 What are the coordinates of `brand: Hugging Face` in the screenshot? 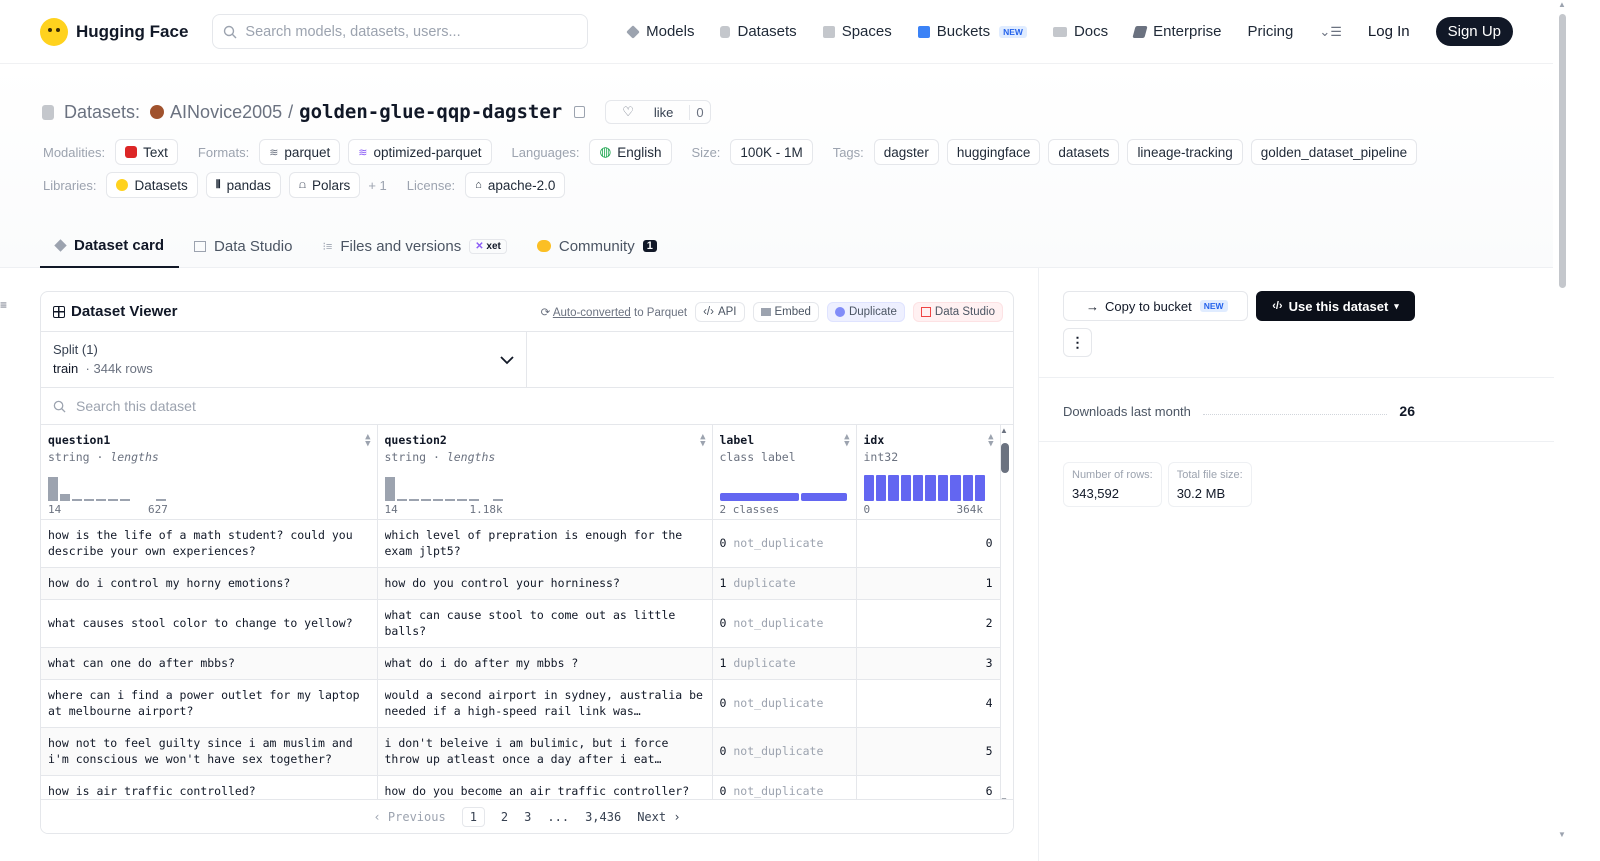 It's located at (114, 31).